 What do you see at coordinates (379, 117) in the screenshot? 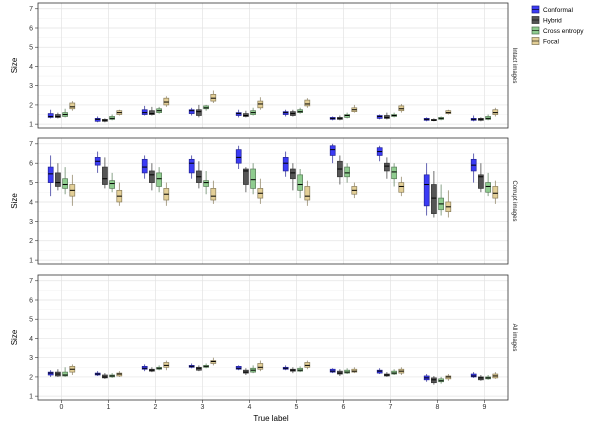
I see `box-7-conformal` at bounding box center [379, 117].